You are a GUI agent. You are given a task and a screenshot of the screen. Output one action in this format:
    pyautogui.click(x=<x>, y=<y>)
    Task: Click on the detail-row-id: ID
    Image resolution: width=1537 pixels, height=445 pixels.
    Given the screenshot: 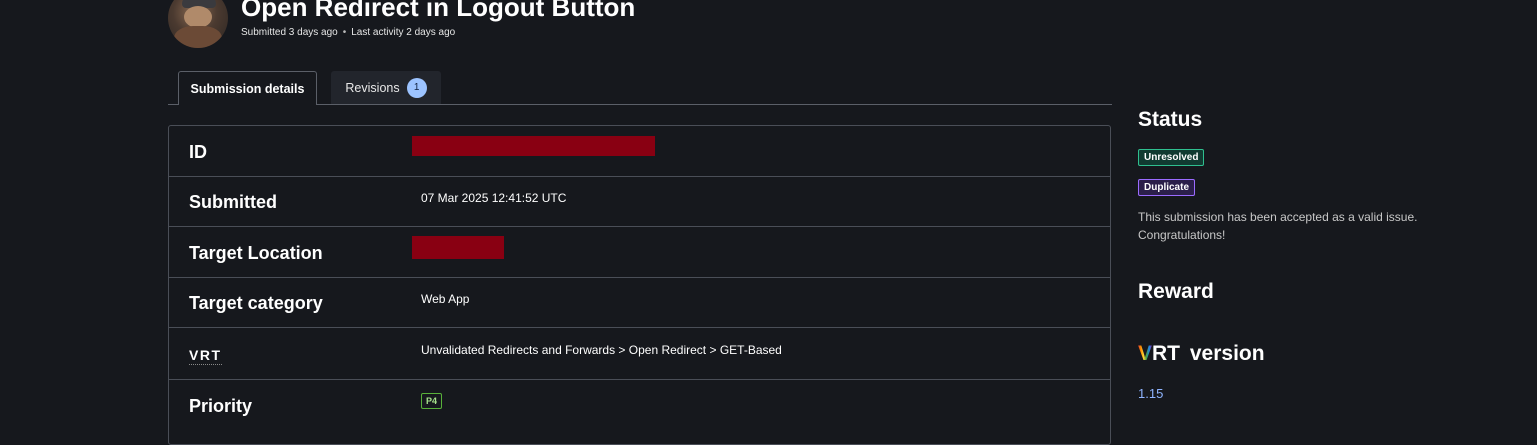 What is the action you would take?
    pyautogui.click(x=639, y=151)
    